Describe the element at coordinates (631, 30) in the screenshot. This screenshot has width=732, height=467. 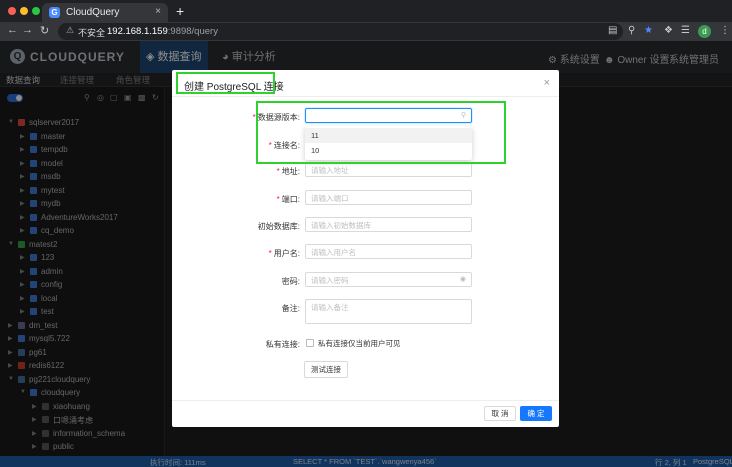
I see `zoom-icon: ⚲` at that location.